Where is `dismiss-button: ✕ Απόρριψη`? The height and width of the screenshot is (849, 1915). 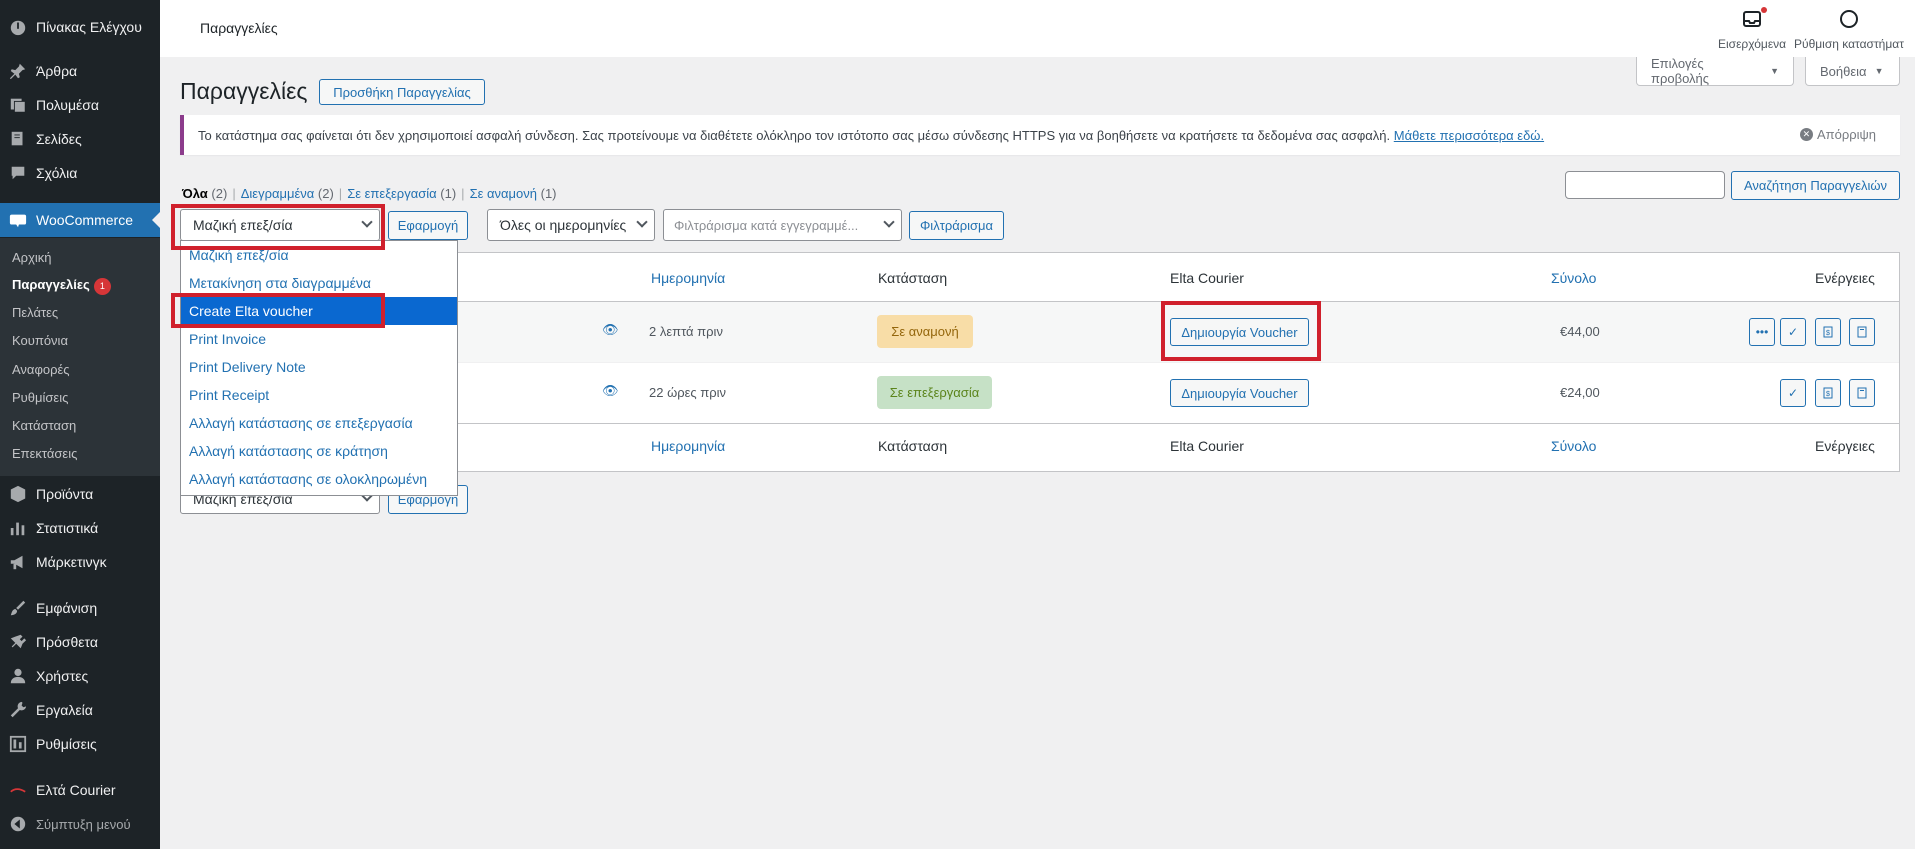 dismiss-button: ✕ Απόρριψη is located at coordinates (1837, 134).